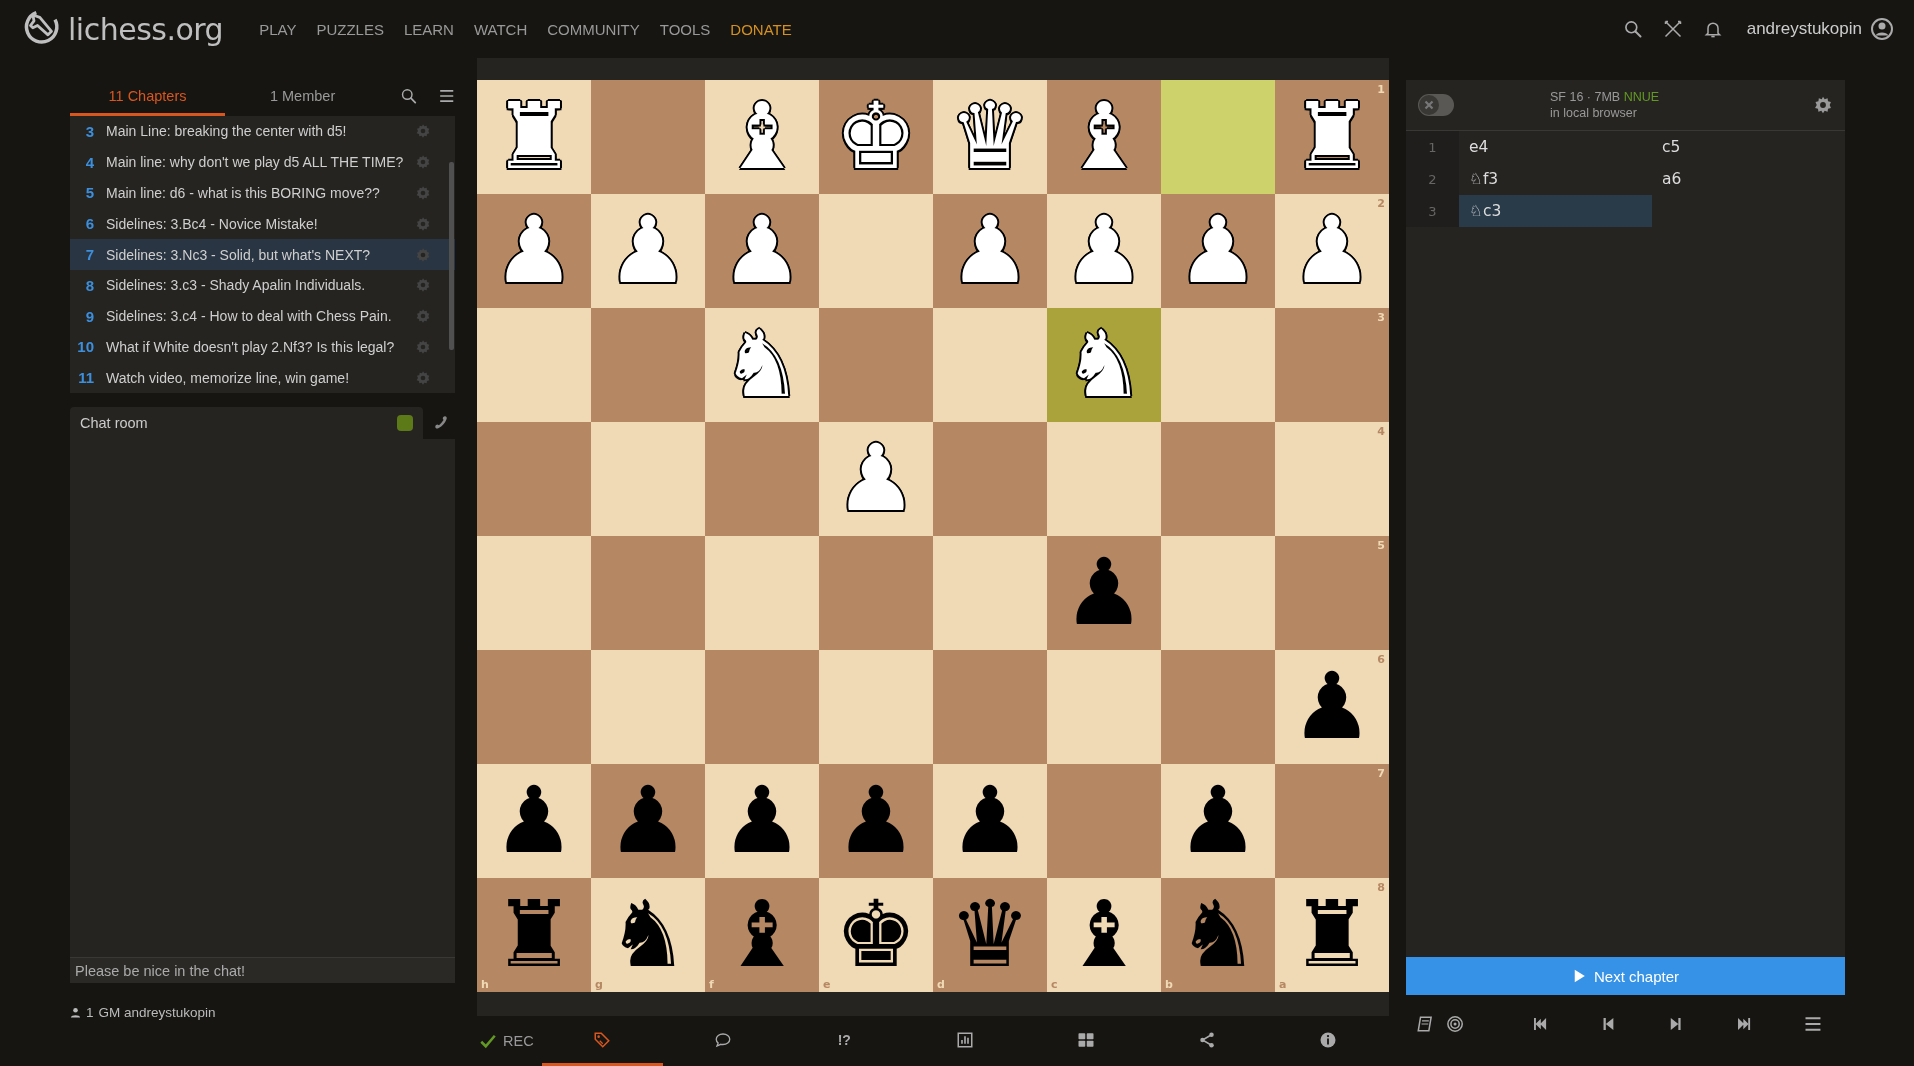  What do you see at coordinates (1804, 29) in the screenshot?
I see `username-link: andreystukopin` at bounding box center [1804, 29].